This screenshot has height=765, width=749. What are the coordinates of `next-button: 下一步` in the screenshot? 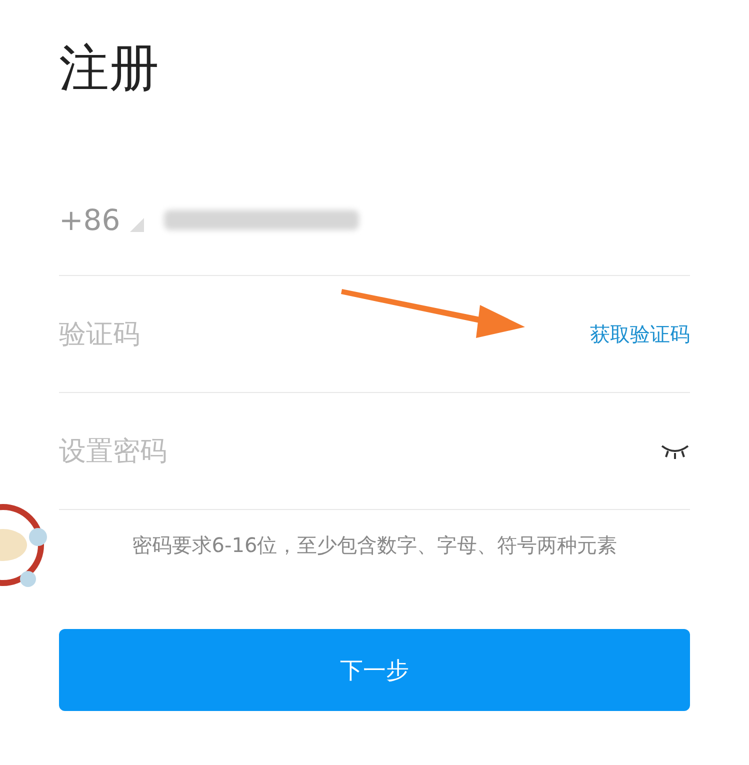 It's located at (374, 670).